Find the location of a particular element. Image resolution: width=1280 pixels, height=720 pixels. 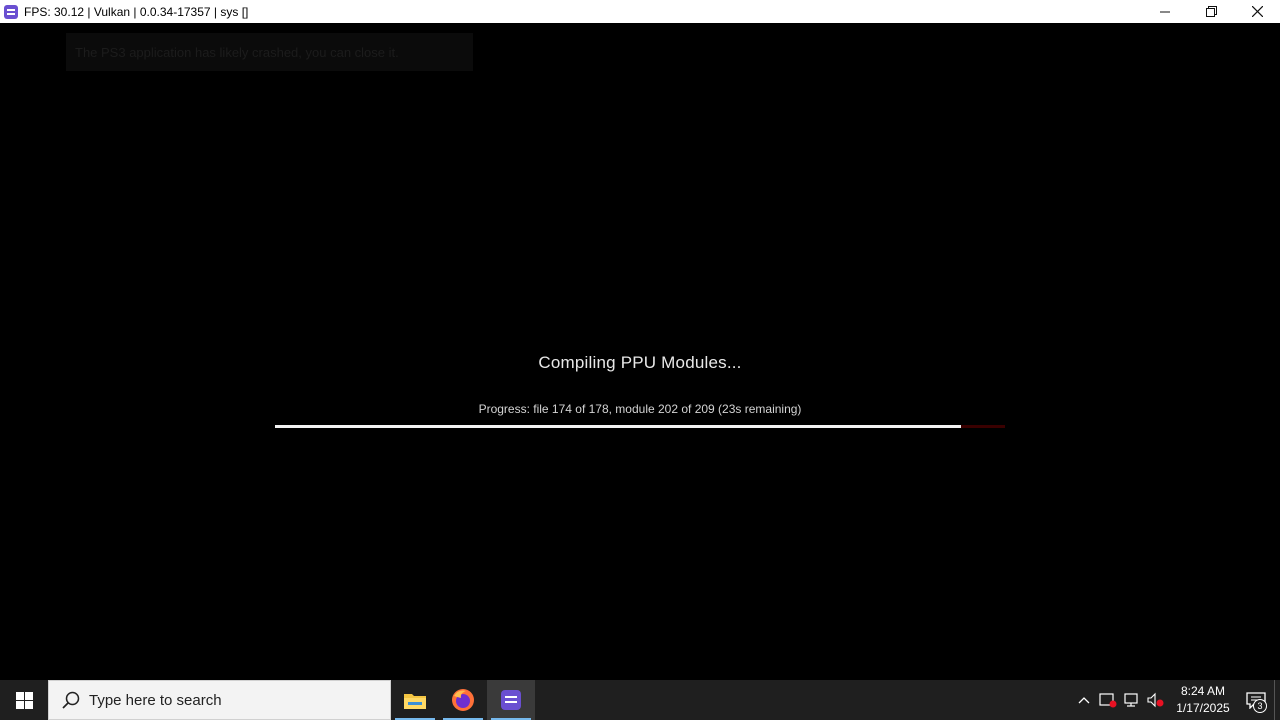

show-hidden-icons-button is located at coordinates (1084, 700).